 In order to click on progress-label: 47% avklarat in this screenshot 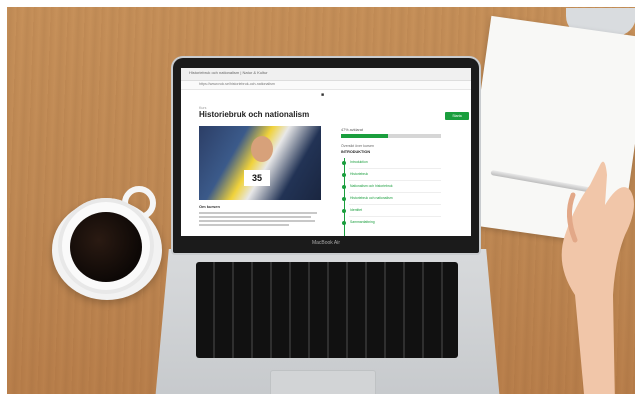, I will do `click(352, 130)`.